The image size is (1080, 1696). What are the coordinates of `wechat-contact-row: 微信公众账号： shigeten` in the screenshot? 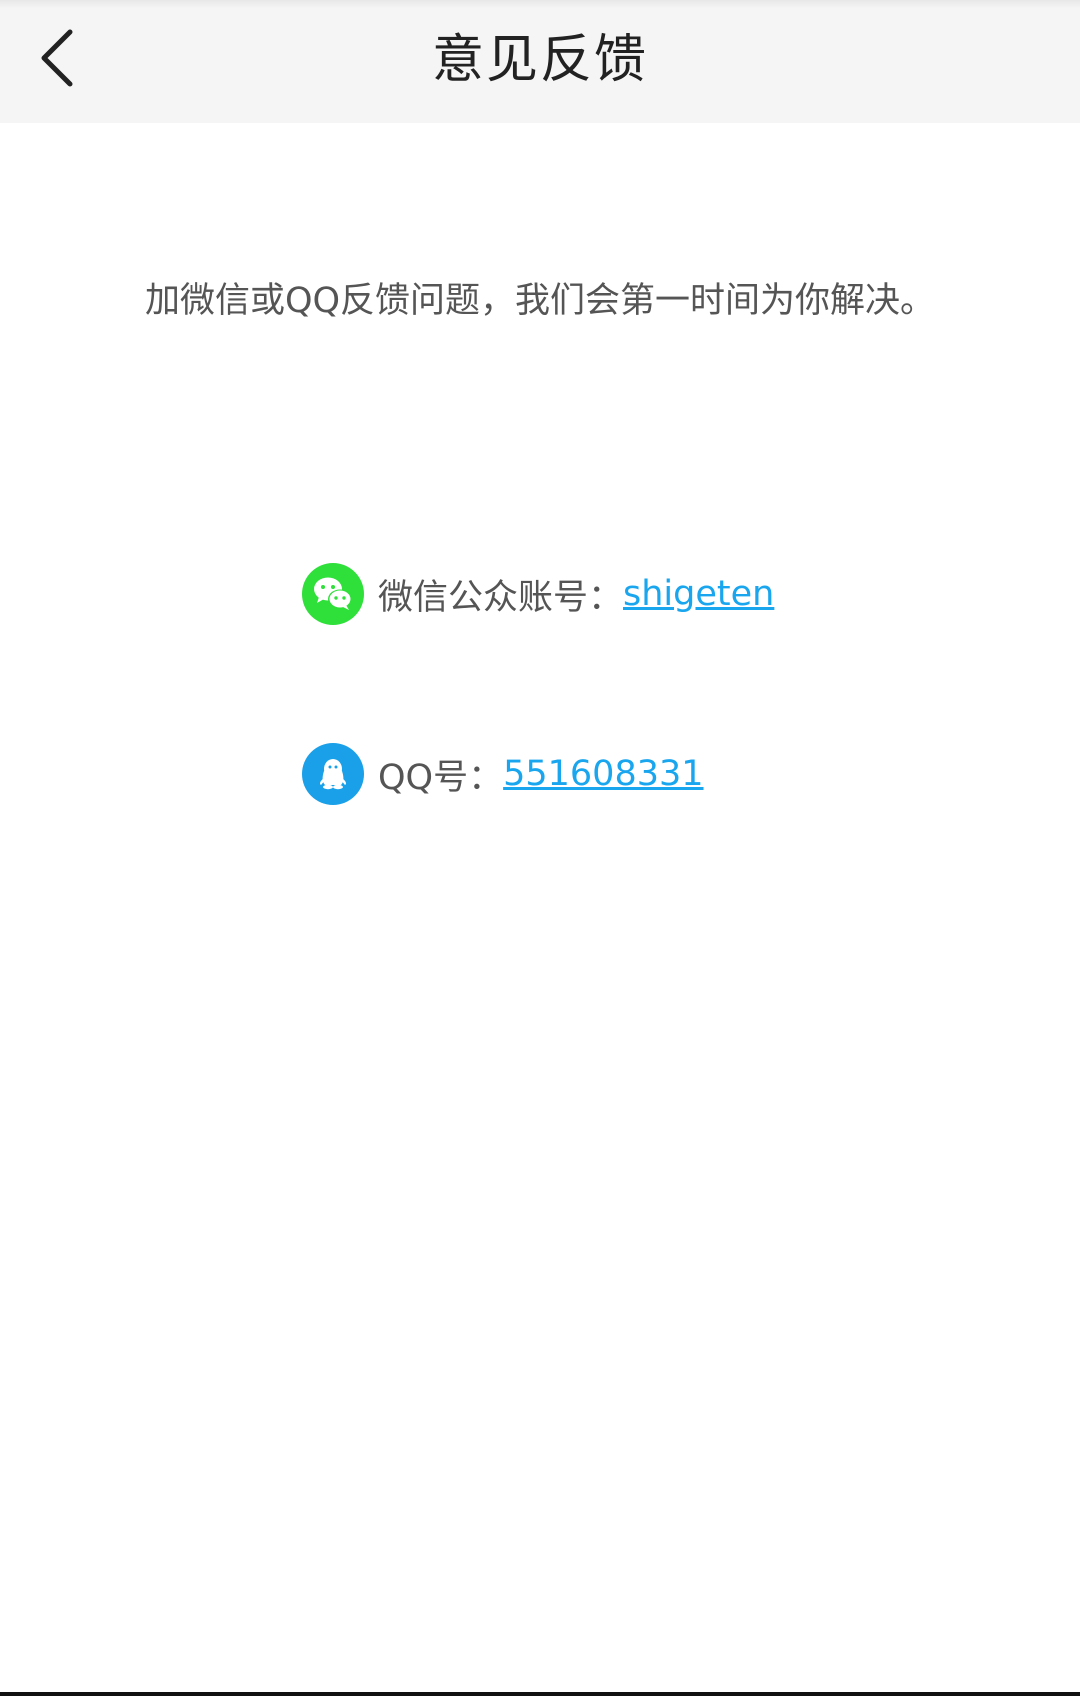 It's located at (538, 594).